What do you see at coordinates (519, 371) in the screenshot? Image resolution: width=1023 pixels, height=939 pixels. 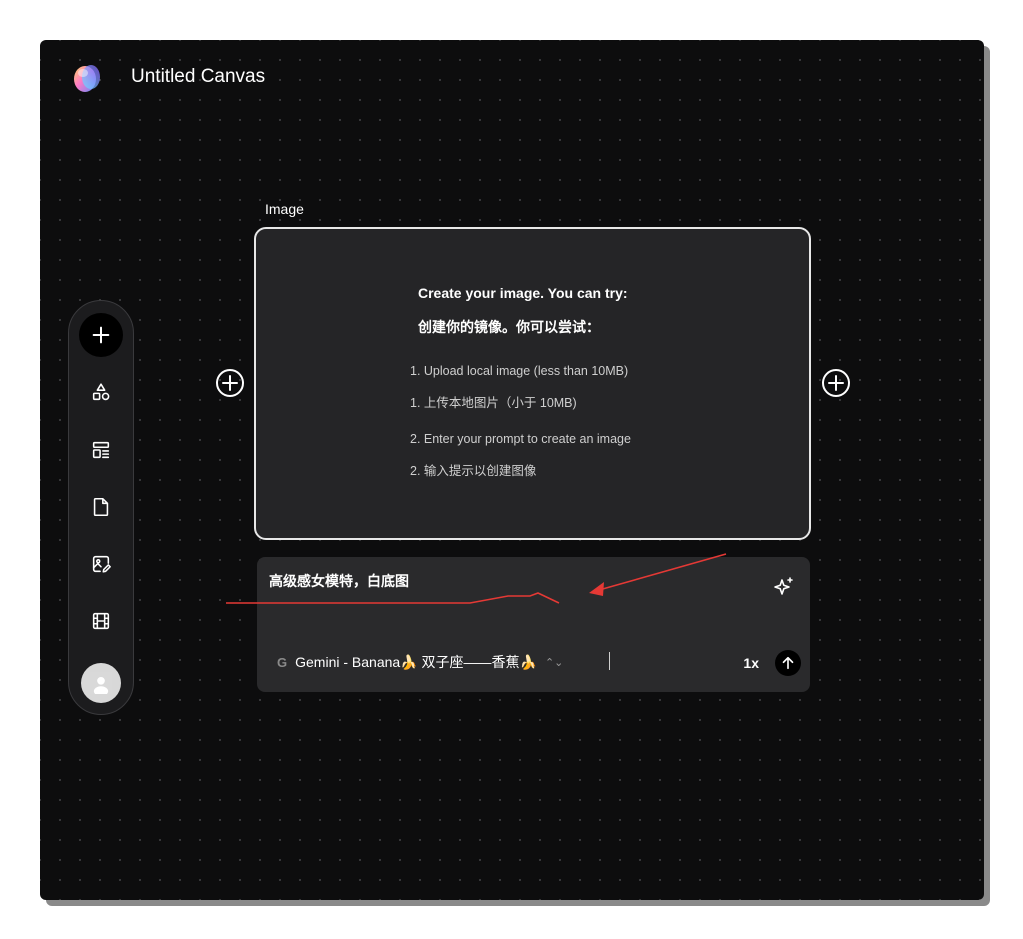 I see `step-upload-en: 1. Upload local image (less than 10MB)` at bounding box center [519, 371].